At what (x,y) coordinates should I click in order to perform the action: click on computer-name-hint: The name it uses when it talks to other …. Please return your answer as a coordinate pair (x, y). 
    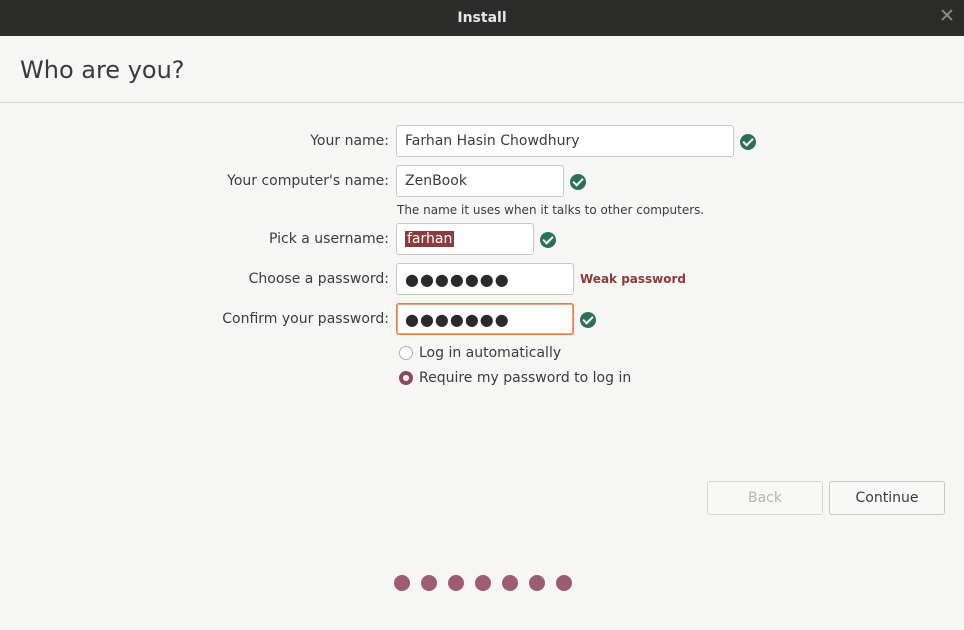
    Looking at the image, I should click on (551, 210).